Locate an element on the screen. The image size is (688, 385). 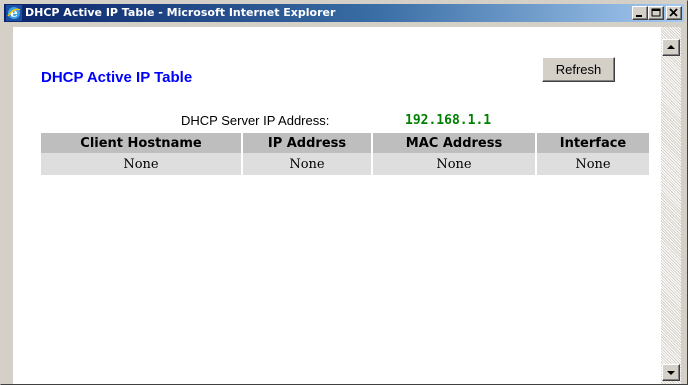
table-row: None None None None is located at coordinates (345, 164).